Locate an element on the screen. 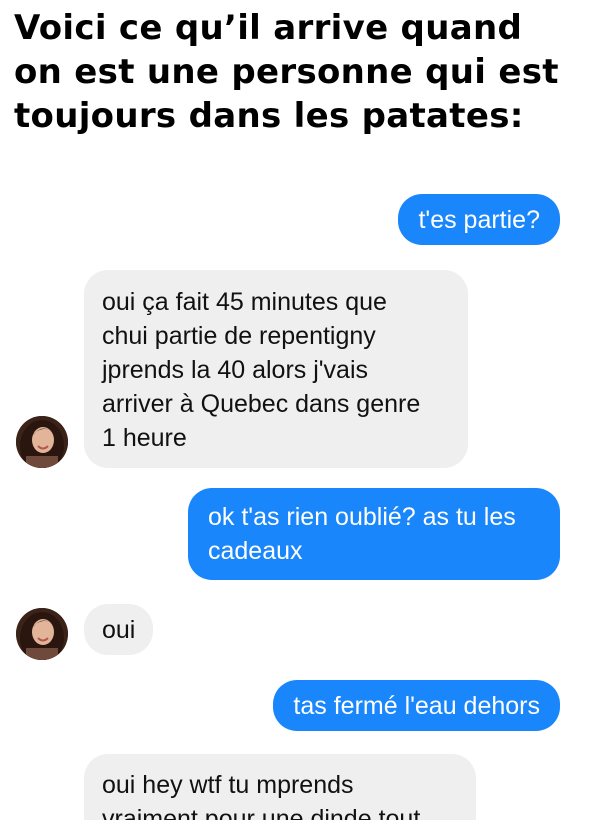 The width and height of the screenshot is (600, 820). outgoing-message-bubble: tas fermé l'eau dehors is located at coordinates (416, 705).